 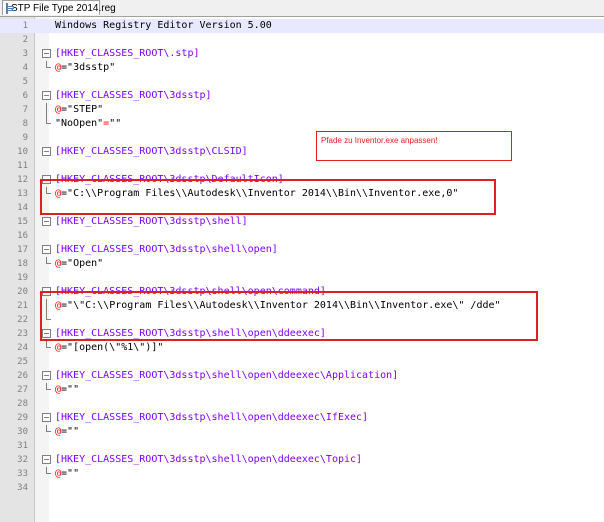 What do you see at coordinates (22, 362) in the screenshot?
I see `line-number: 25` at bounding box center [22, 362].